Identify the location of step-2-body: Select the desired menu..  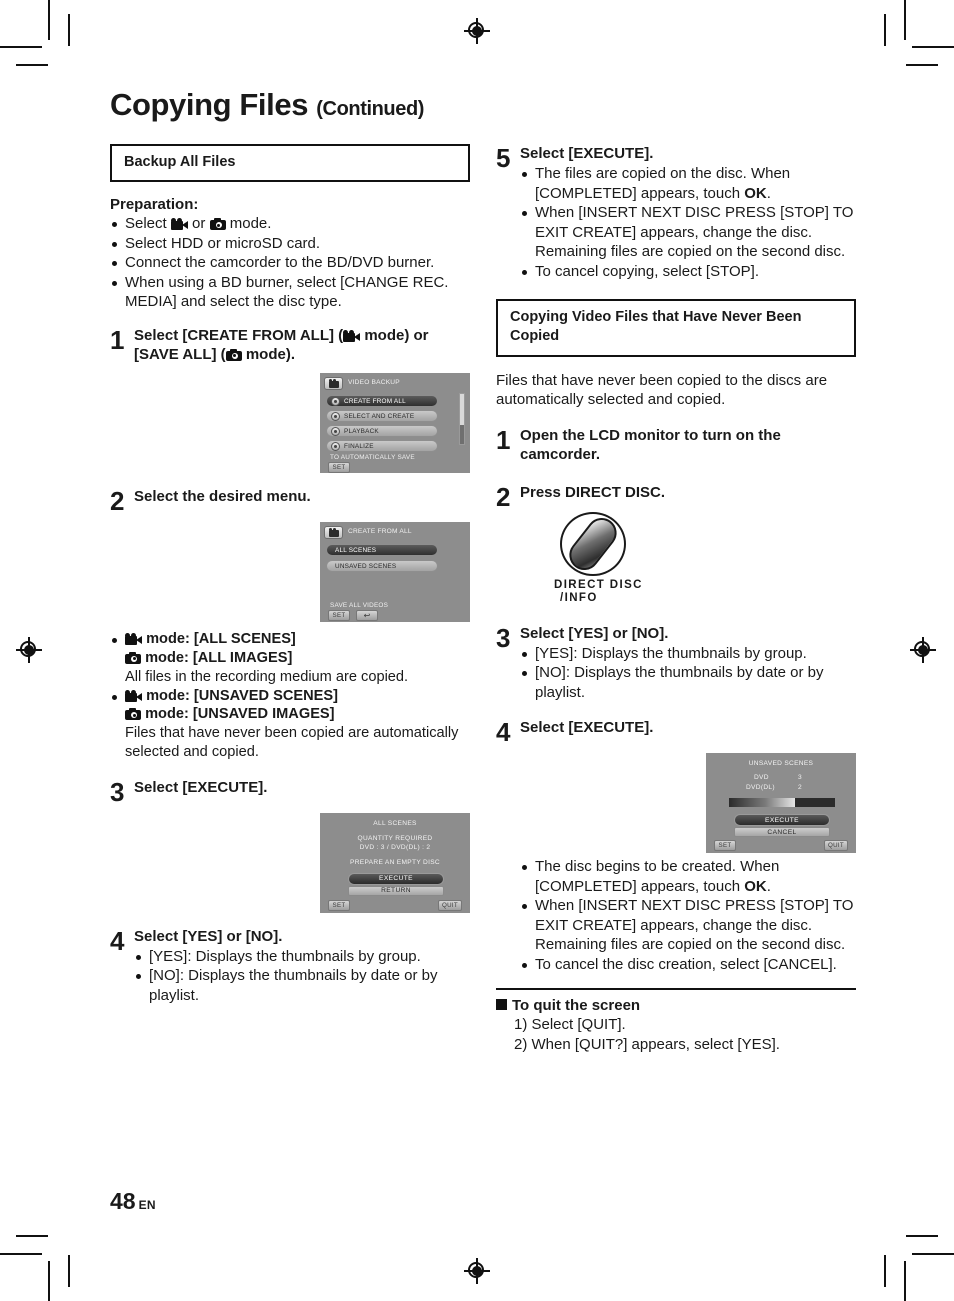
(302, 500).